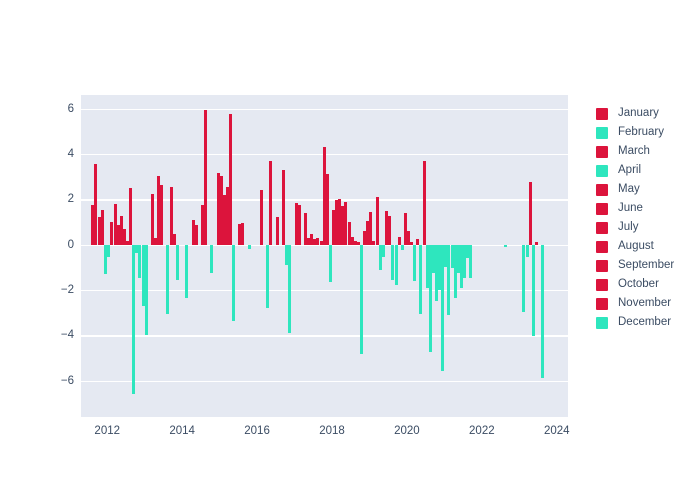  Describe the element at coordinates (324, 336) in the screenshot. I see `gridline-y--4` at that location.